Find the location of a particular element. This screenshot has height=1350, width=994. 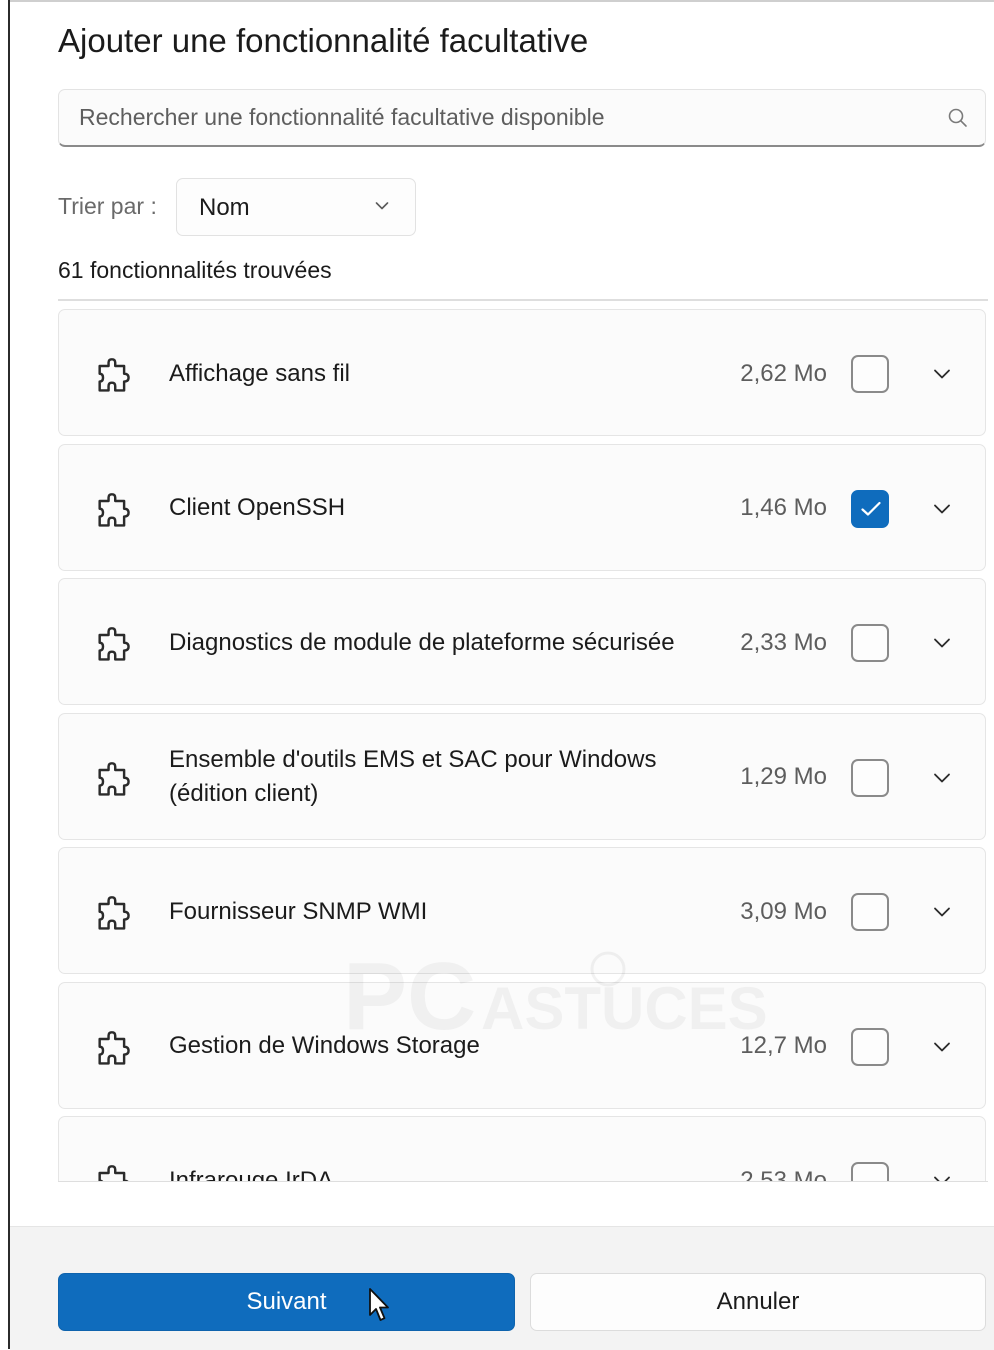

dialog-title: Ajouter une fonctionnalité facultative is located at coordinates (323, 40).